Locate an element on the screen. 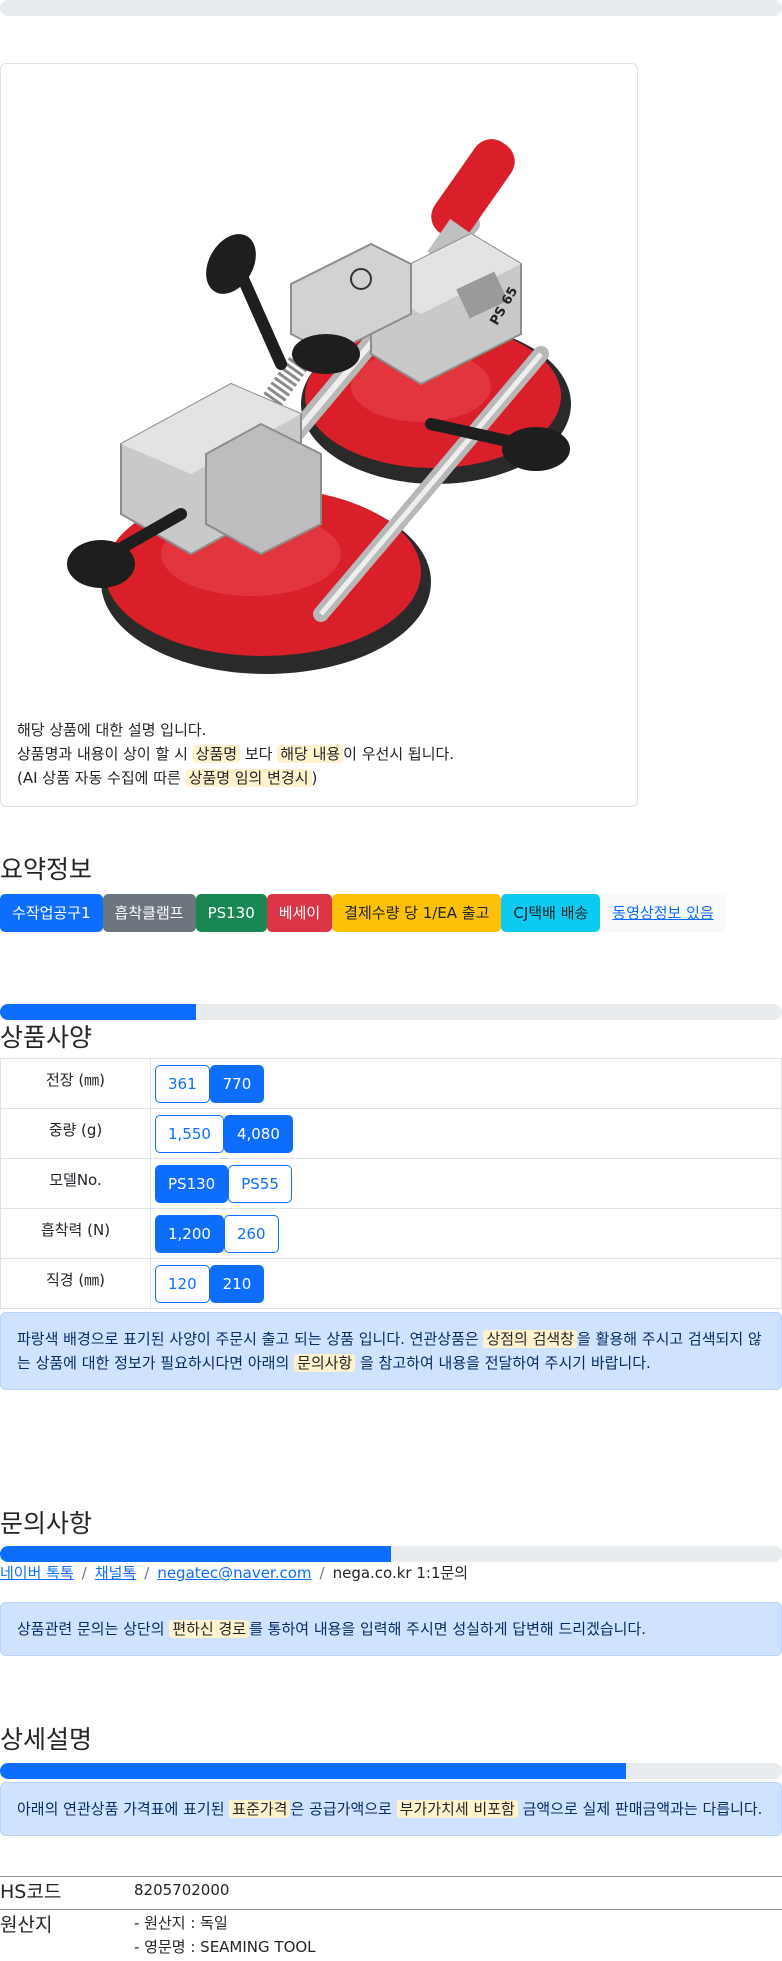 This screenshot has height=1961, width=782. origin-country: - 원산지 : 독일 is located at coordinates (181, 1923).